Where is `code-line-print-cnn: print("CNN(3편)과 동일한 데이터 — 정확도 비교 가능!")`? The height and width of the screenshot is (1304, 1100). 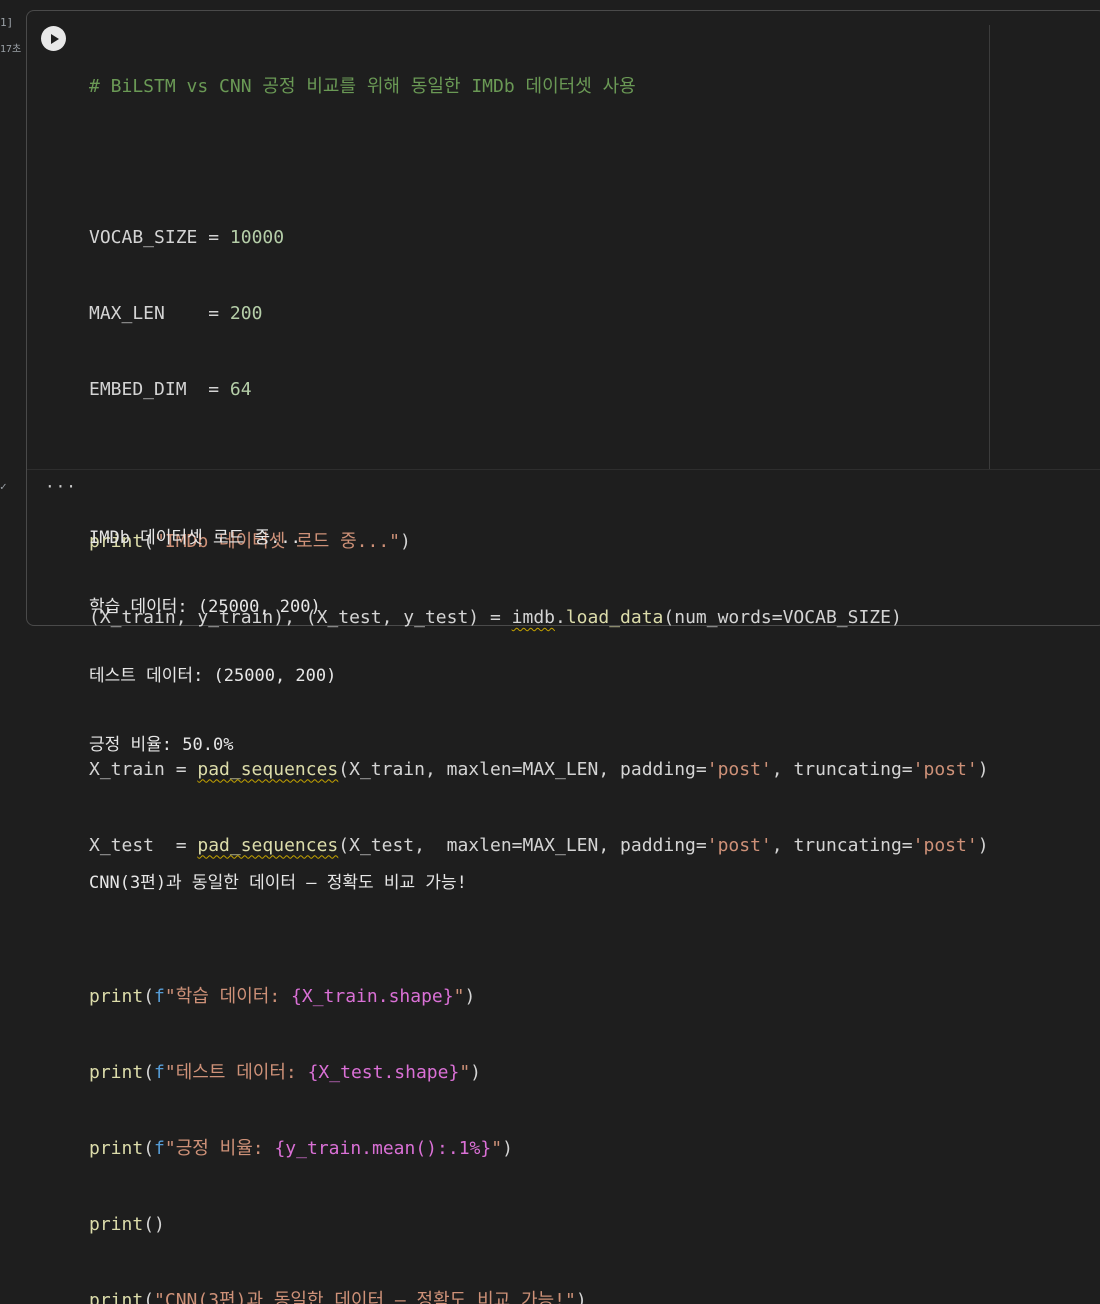
code-line-print-cnn: print("CNN(3편)과 동일한 데이터 — 정확도 비교 가능!") is located at coordinates (338, 1296).